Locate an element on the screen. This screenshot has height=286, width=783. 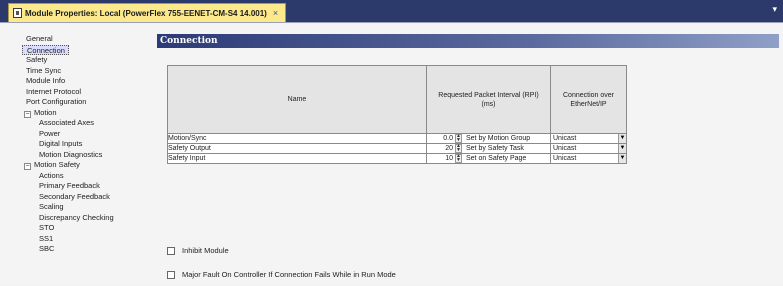
tree-item-motion: − Motion is located at coordinates (87, 113).